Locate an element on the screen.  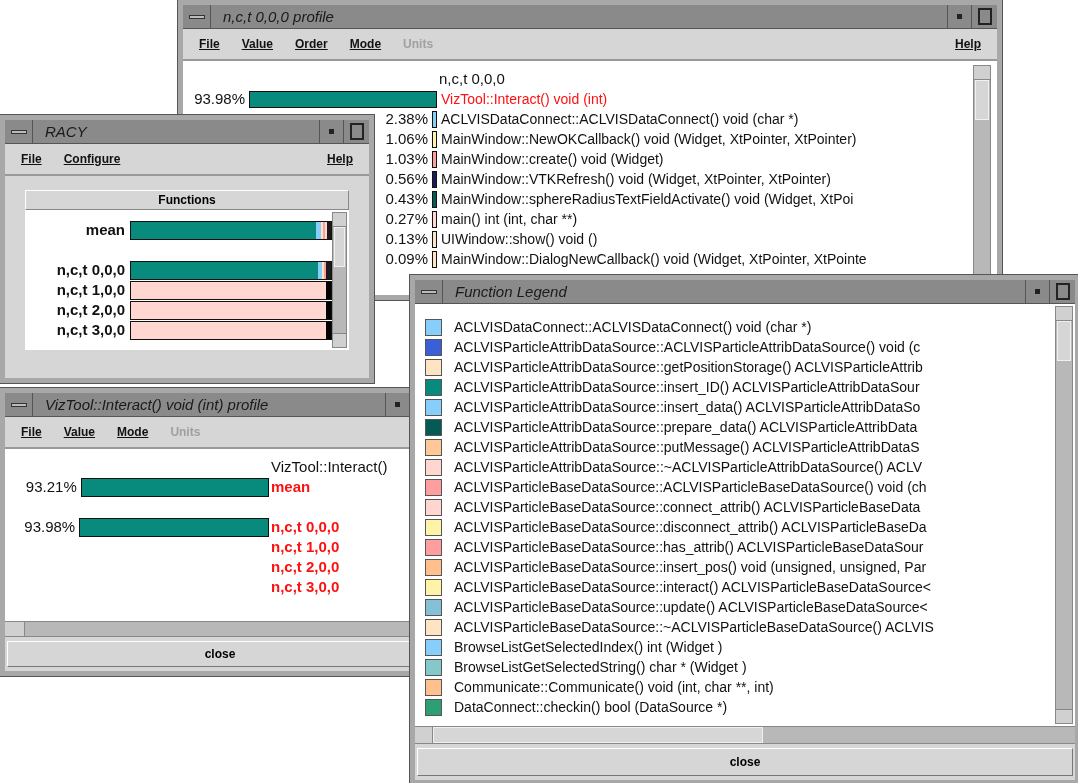
legend-label: DataConnect::checkin() bool (DataSource *) is located at coordinates (591, 707).